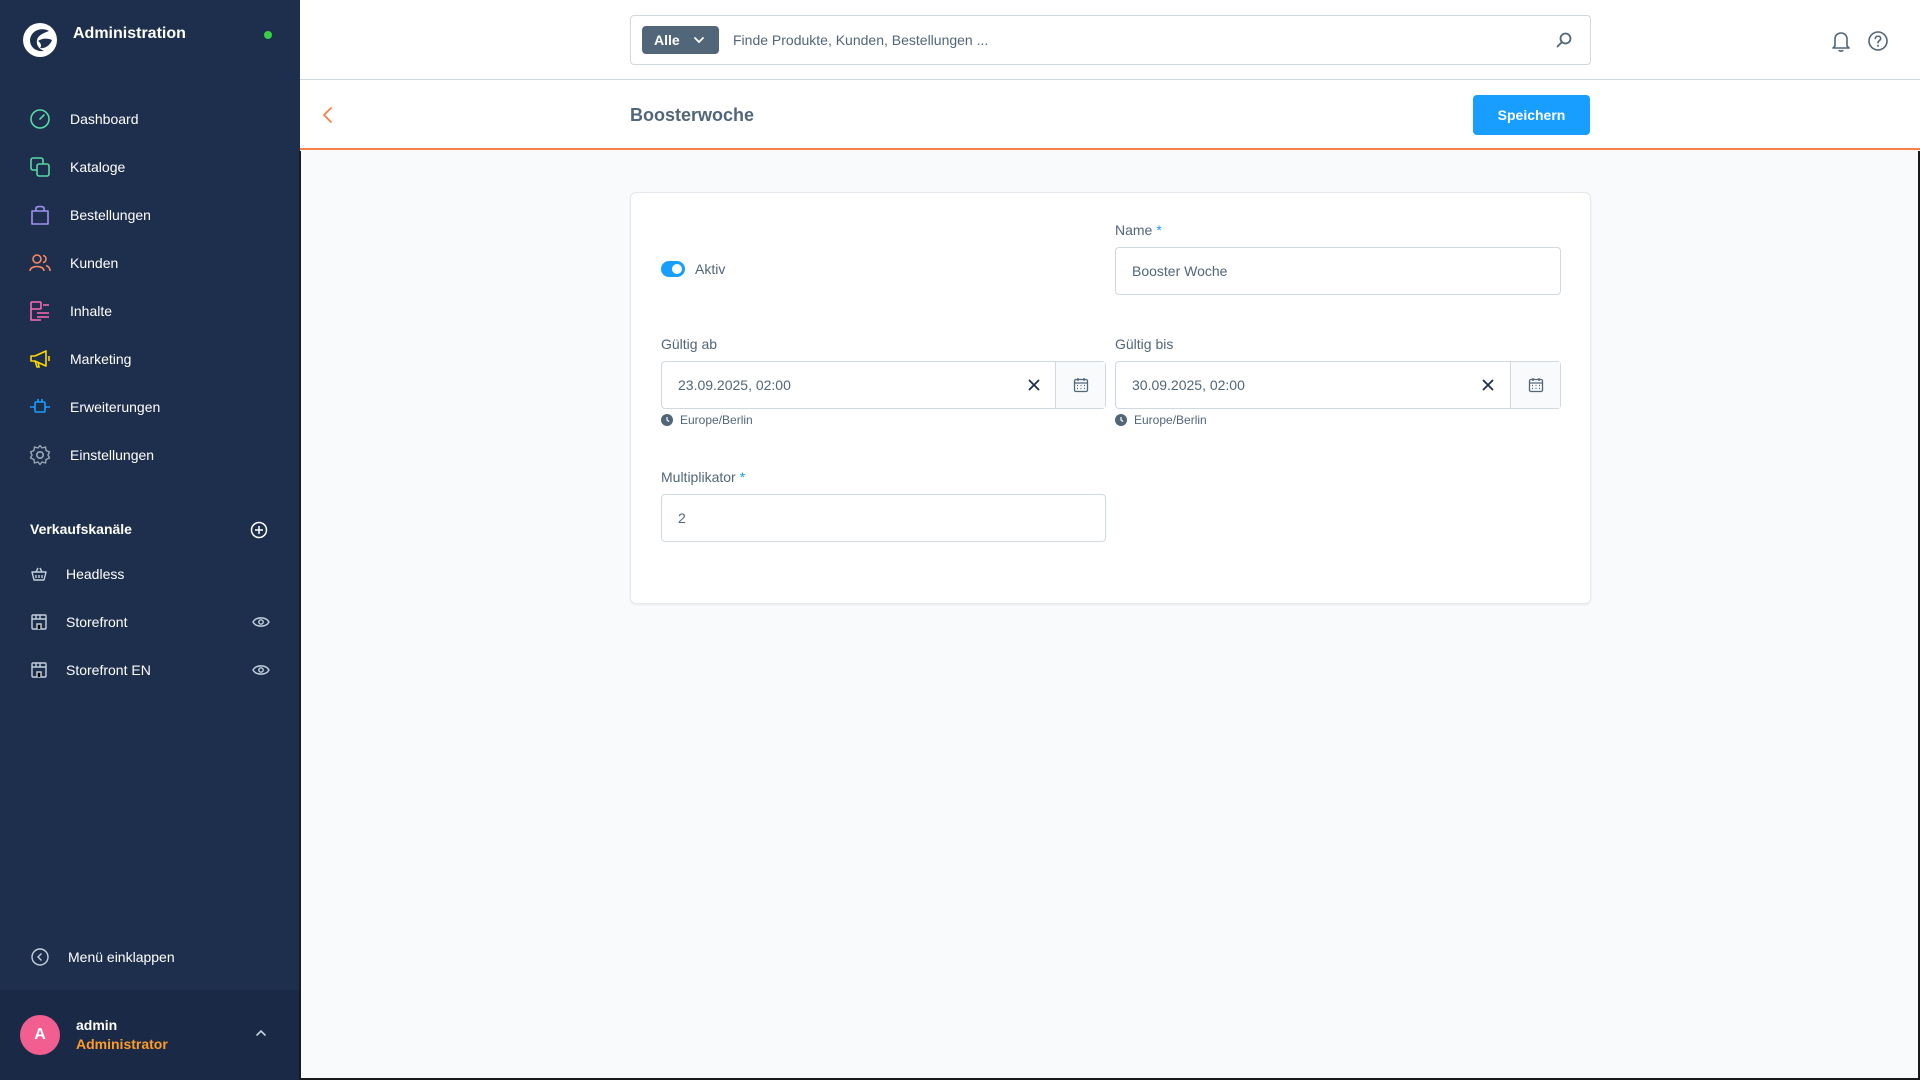 The height and width of the screenshot is (1080, 1920). What do you see at coordinates (150, 575) in the screenshot?
I see `sales-channel-headless: Headless` at bounding box center [150, 575].